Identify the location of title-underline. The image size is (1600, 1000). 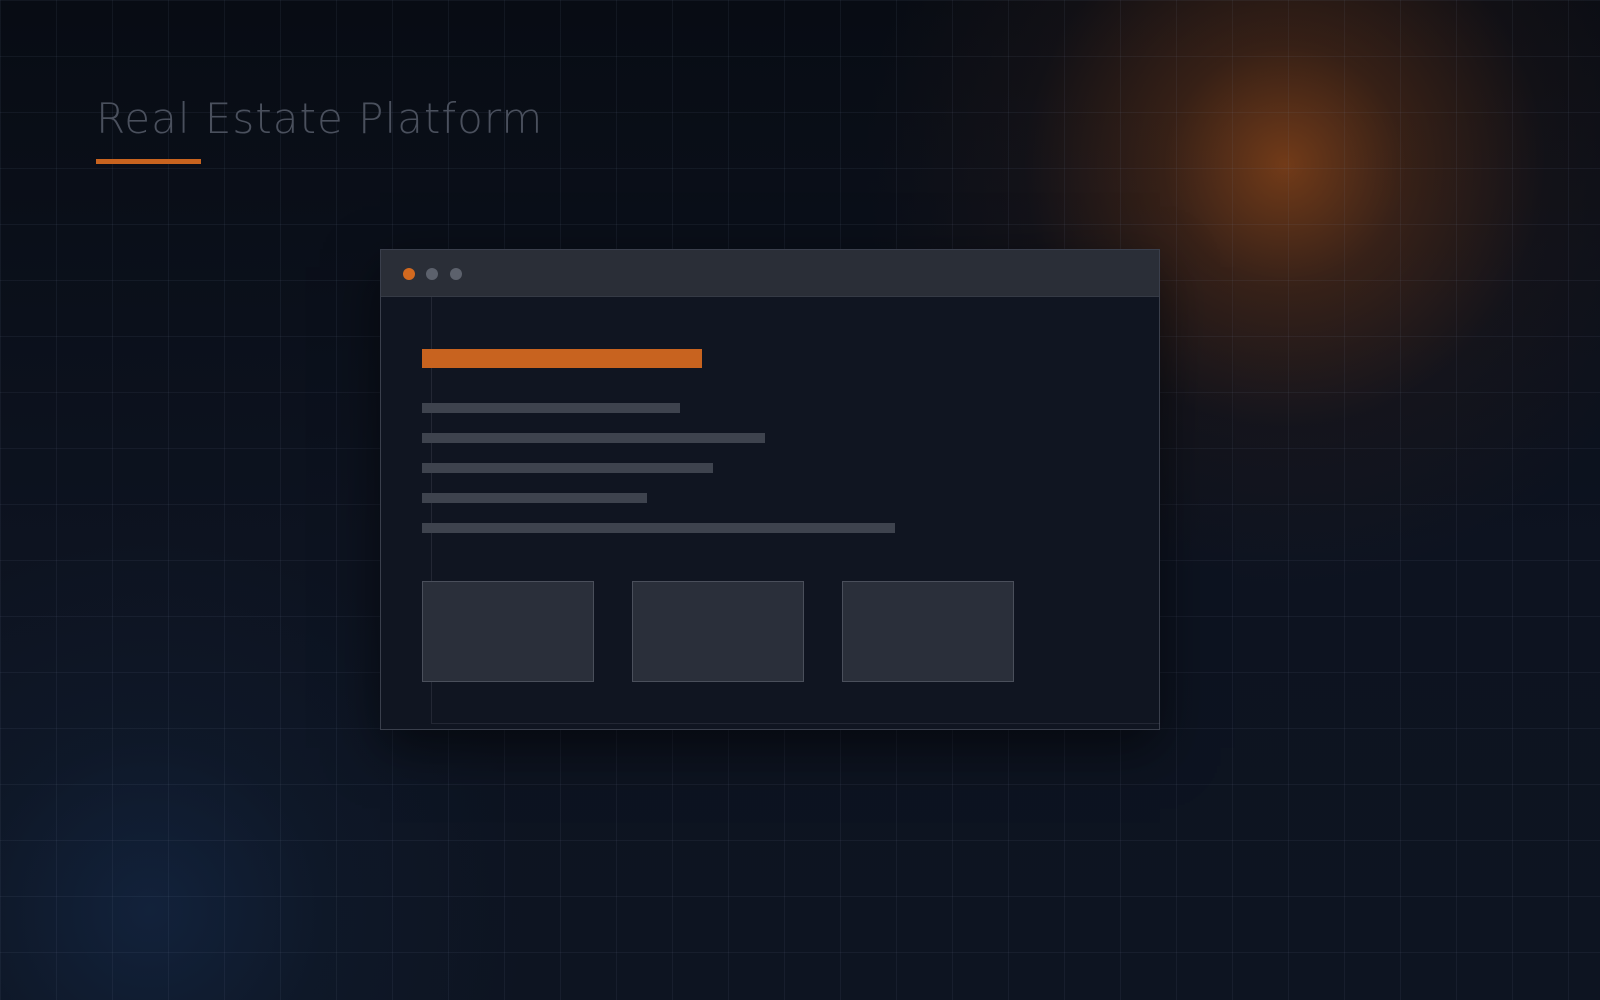
(148, 161).